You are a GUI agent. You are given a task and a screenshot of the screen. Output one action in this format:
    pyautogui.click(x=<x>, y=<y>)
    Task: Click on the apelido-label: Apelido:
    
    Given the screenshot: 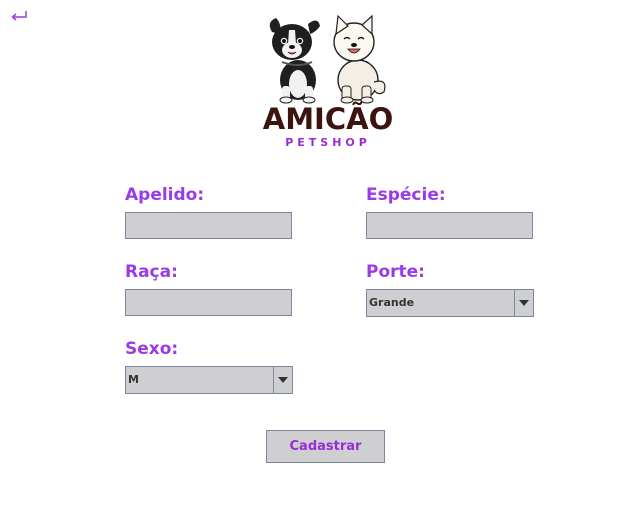 What is the action you would take?
    pyautogui.click(x=165, y=195)
    